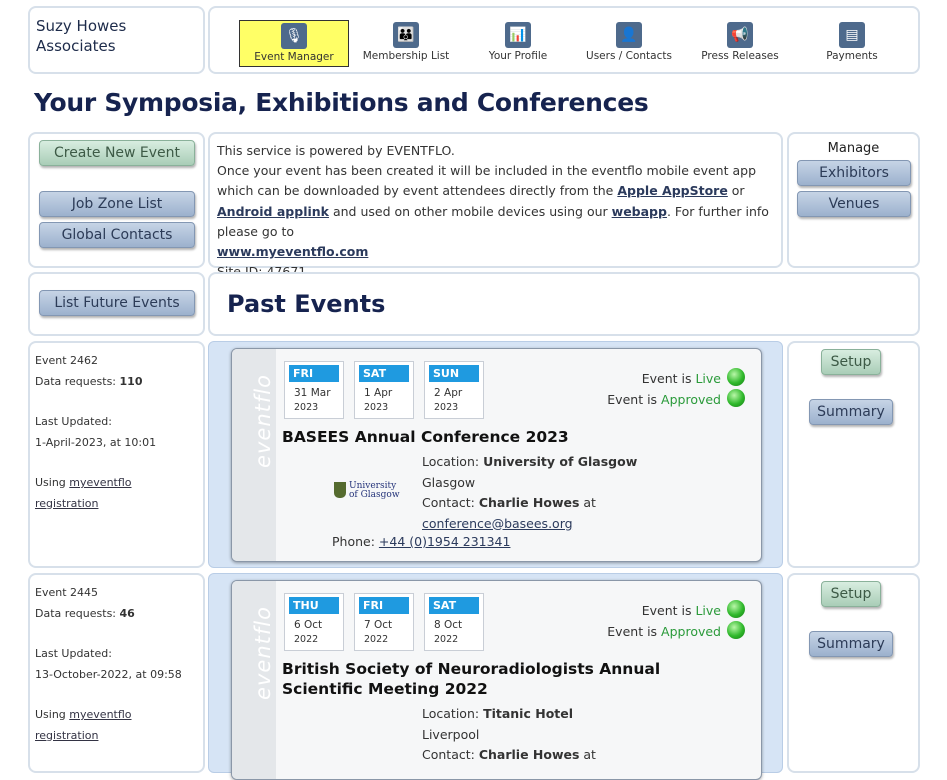 This screenshot has width=947, height=780. I want to click on nav-membership-list: 👪 Membership List, so click(406, 43).